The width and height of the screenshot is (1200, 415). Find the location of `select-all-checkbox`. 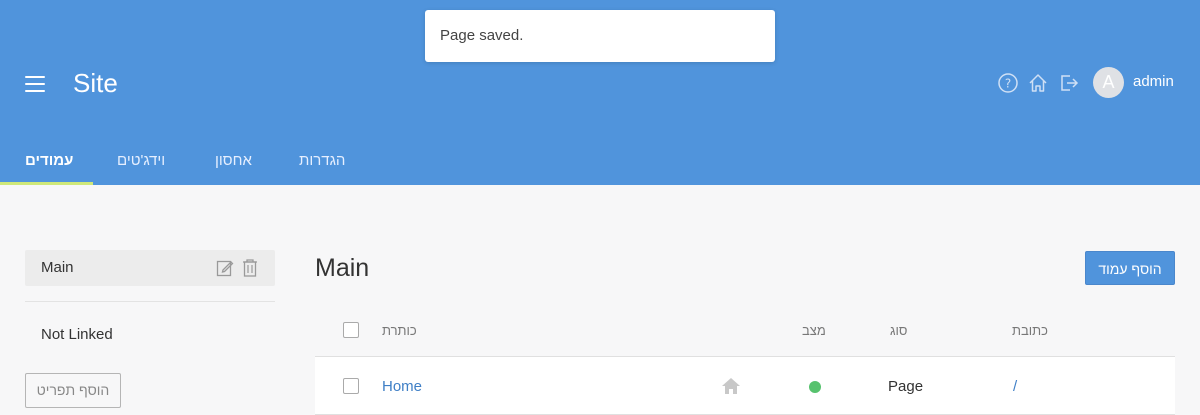

select-all-checkbox is located at coordinates (351, 330).